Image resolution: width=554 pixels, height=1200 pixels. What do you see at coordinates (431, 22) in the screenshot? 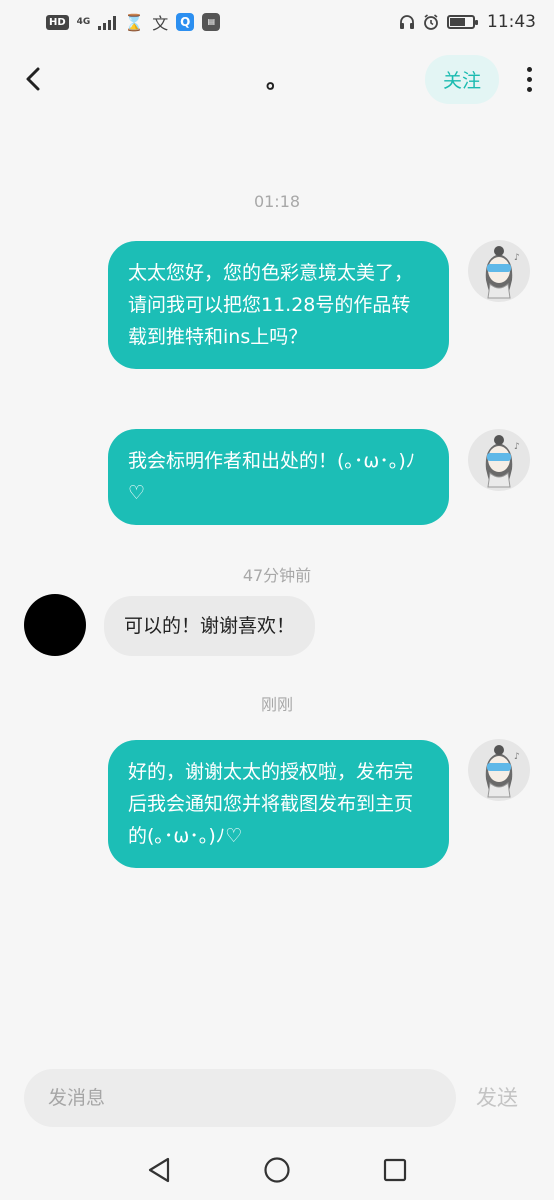
I see `alarm-icon` at bounding box center [431, 22].